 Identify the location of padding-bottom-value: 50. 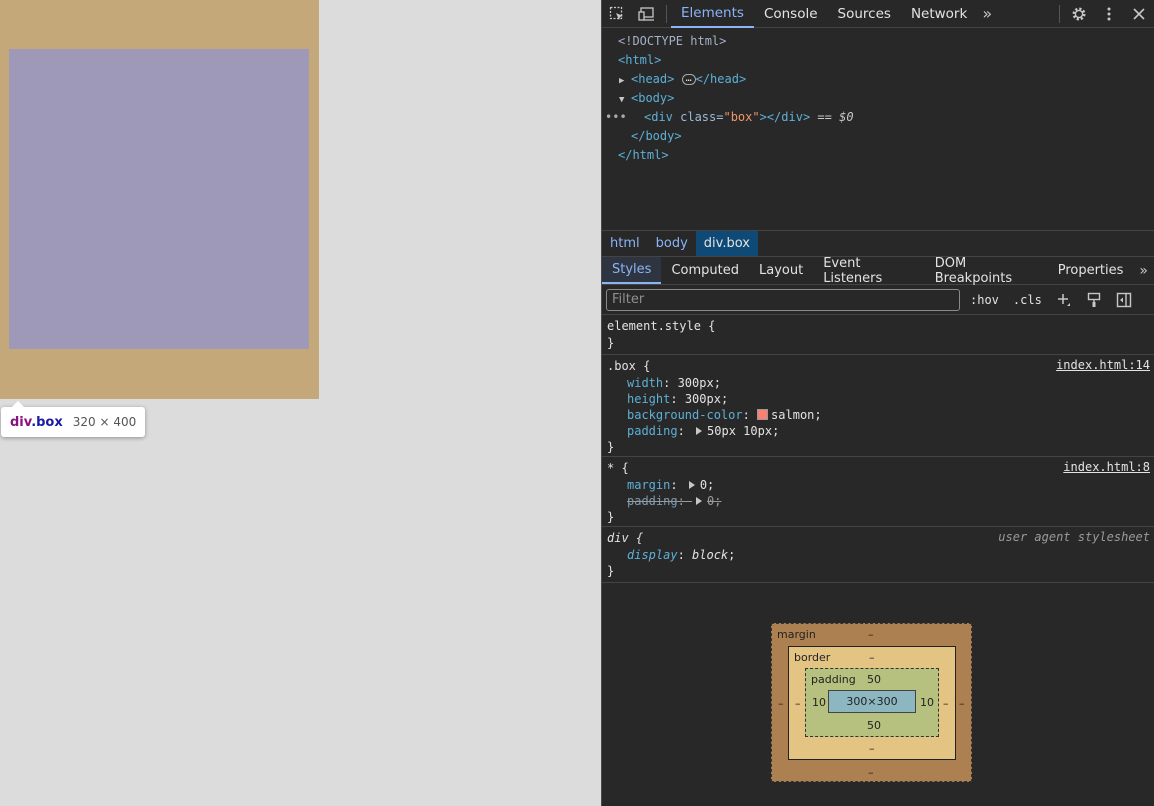
(874, 725).